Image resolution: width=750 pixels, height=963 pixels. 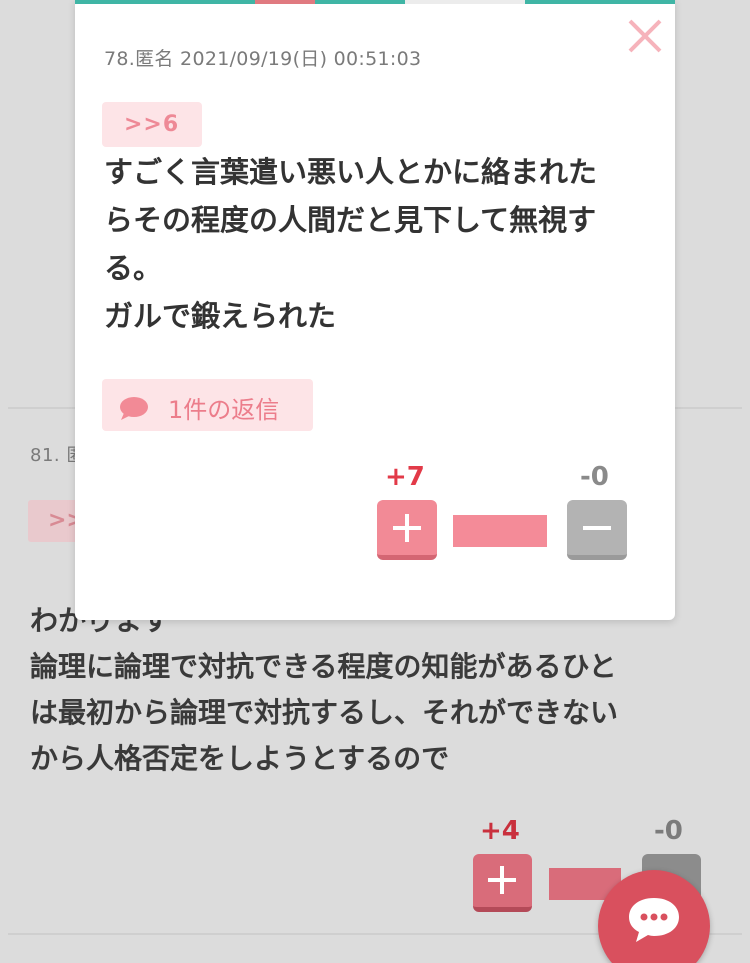 What do you see at coordinates (500, 531) in the screenshot?
I see `vote-ratio-bar` at bounding box center [500, 531].